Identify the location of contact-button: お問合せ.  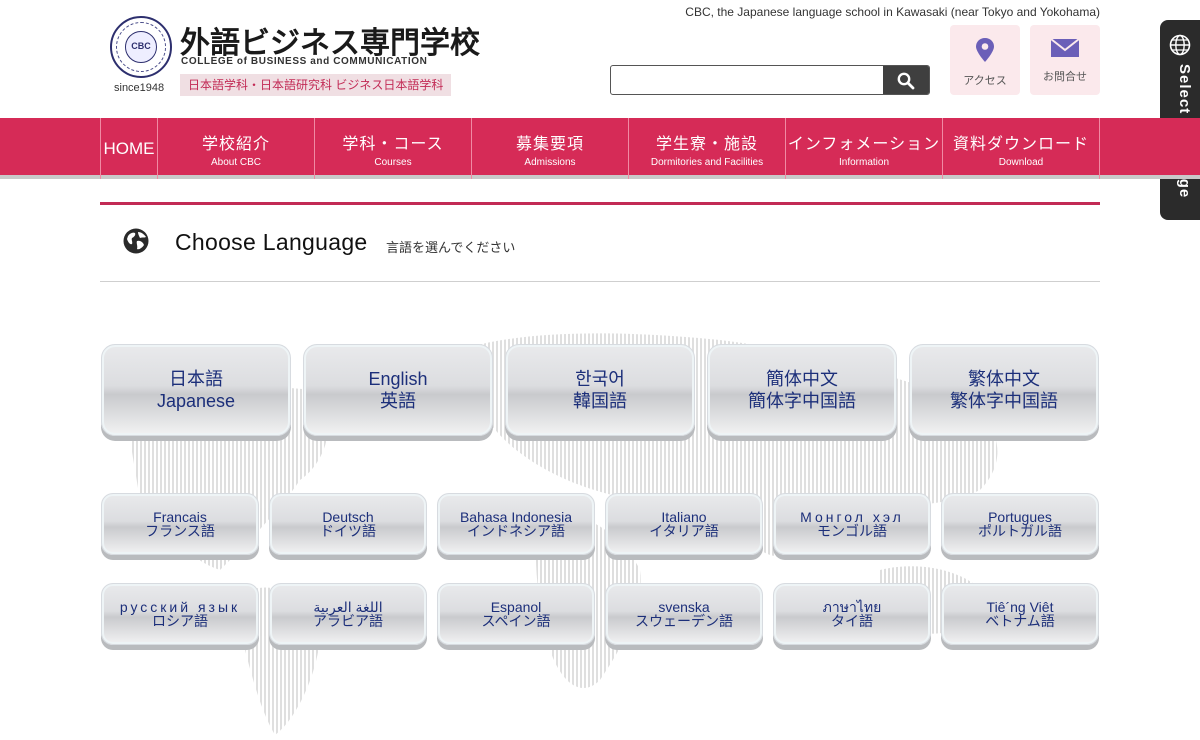
(1065, 60).